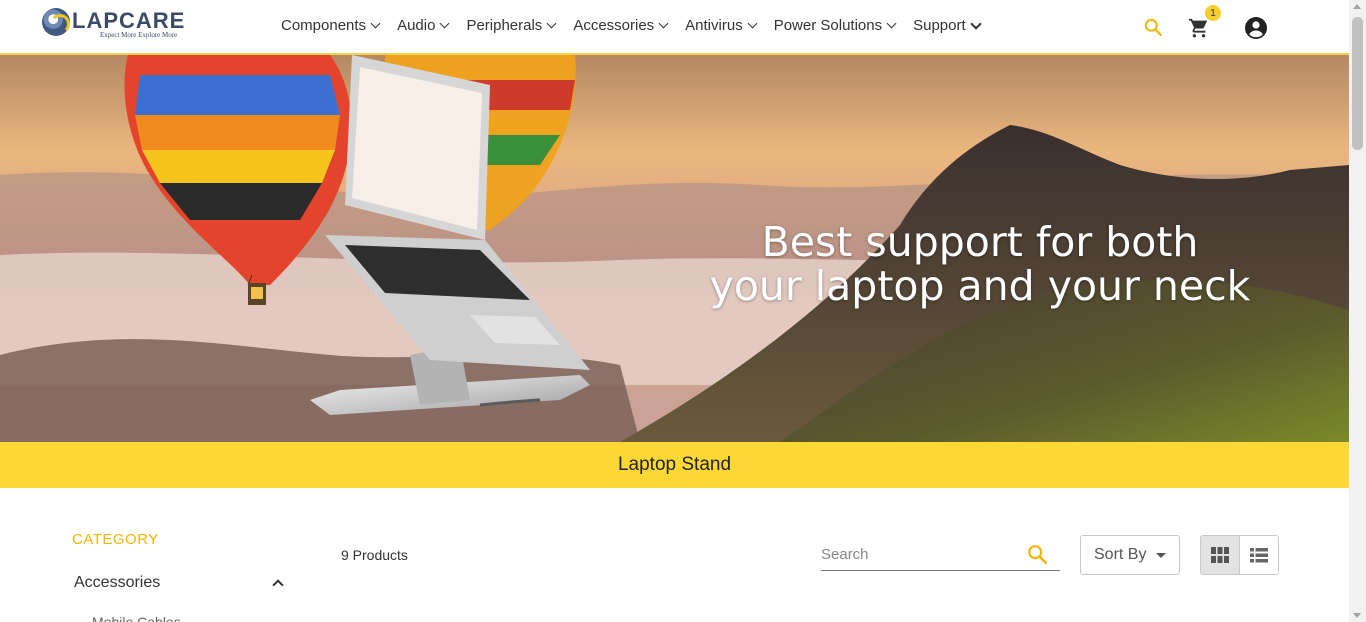 The height and width of the screenshot is (622, 1366). What do you see at coordinates (614, 25) in the screenshot?
I see `nav-item-label: Accessories` at bounding box center [614, 25].